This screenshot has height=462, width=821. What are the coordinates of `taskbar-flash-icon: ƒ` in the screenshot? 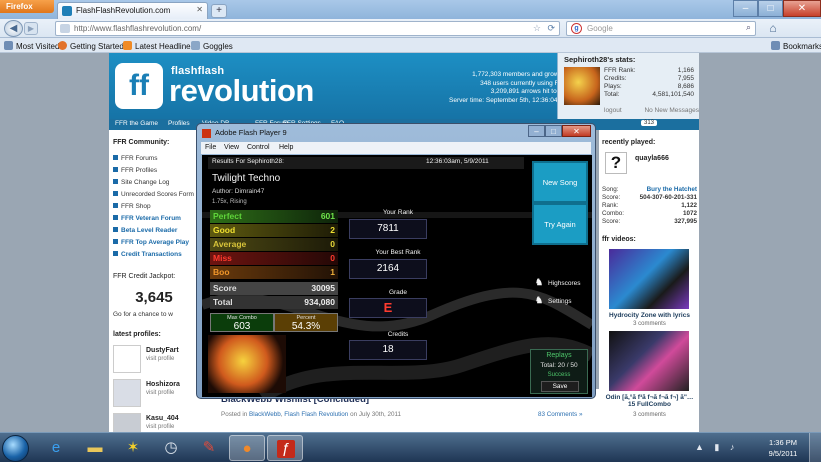 It's located at (285, 448).